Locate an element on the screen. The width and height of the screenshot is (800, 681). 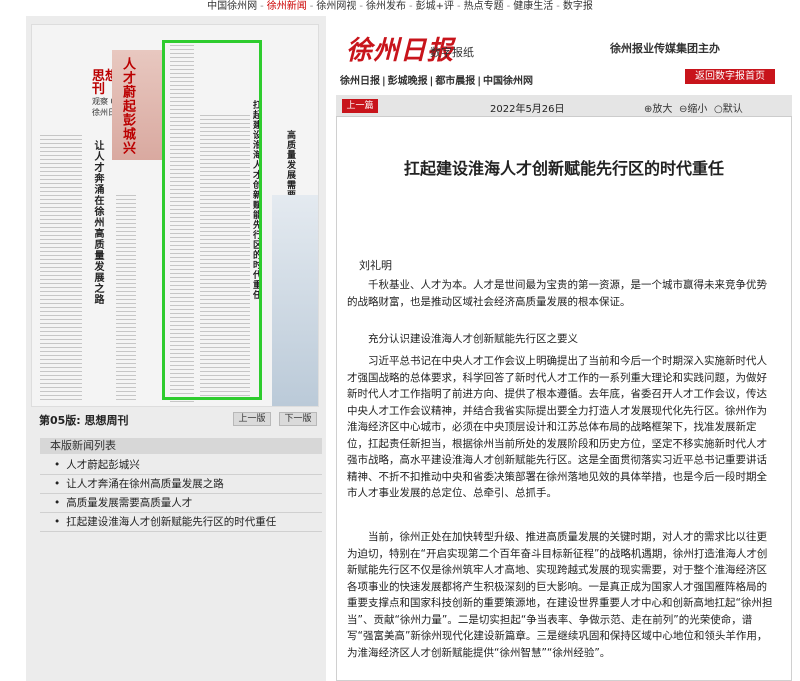
news-list-item: 高质量发展需要高质量人才 is located at coordinates (181, 503).